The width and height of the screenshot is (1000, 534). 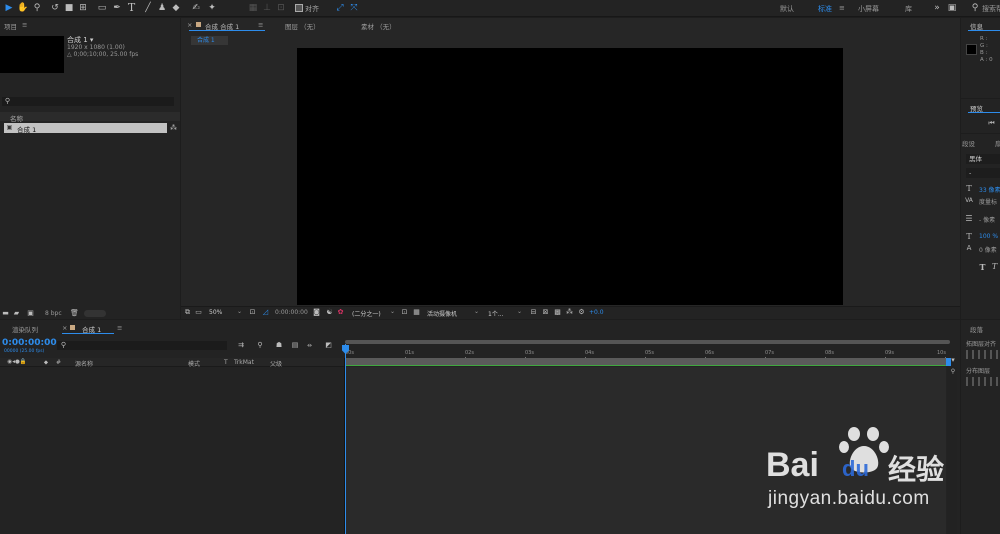 I want to click on flowchart-icon: ⁂, so click(x=173, y=128).